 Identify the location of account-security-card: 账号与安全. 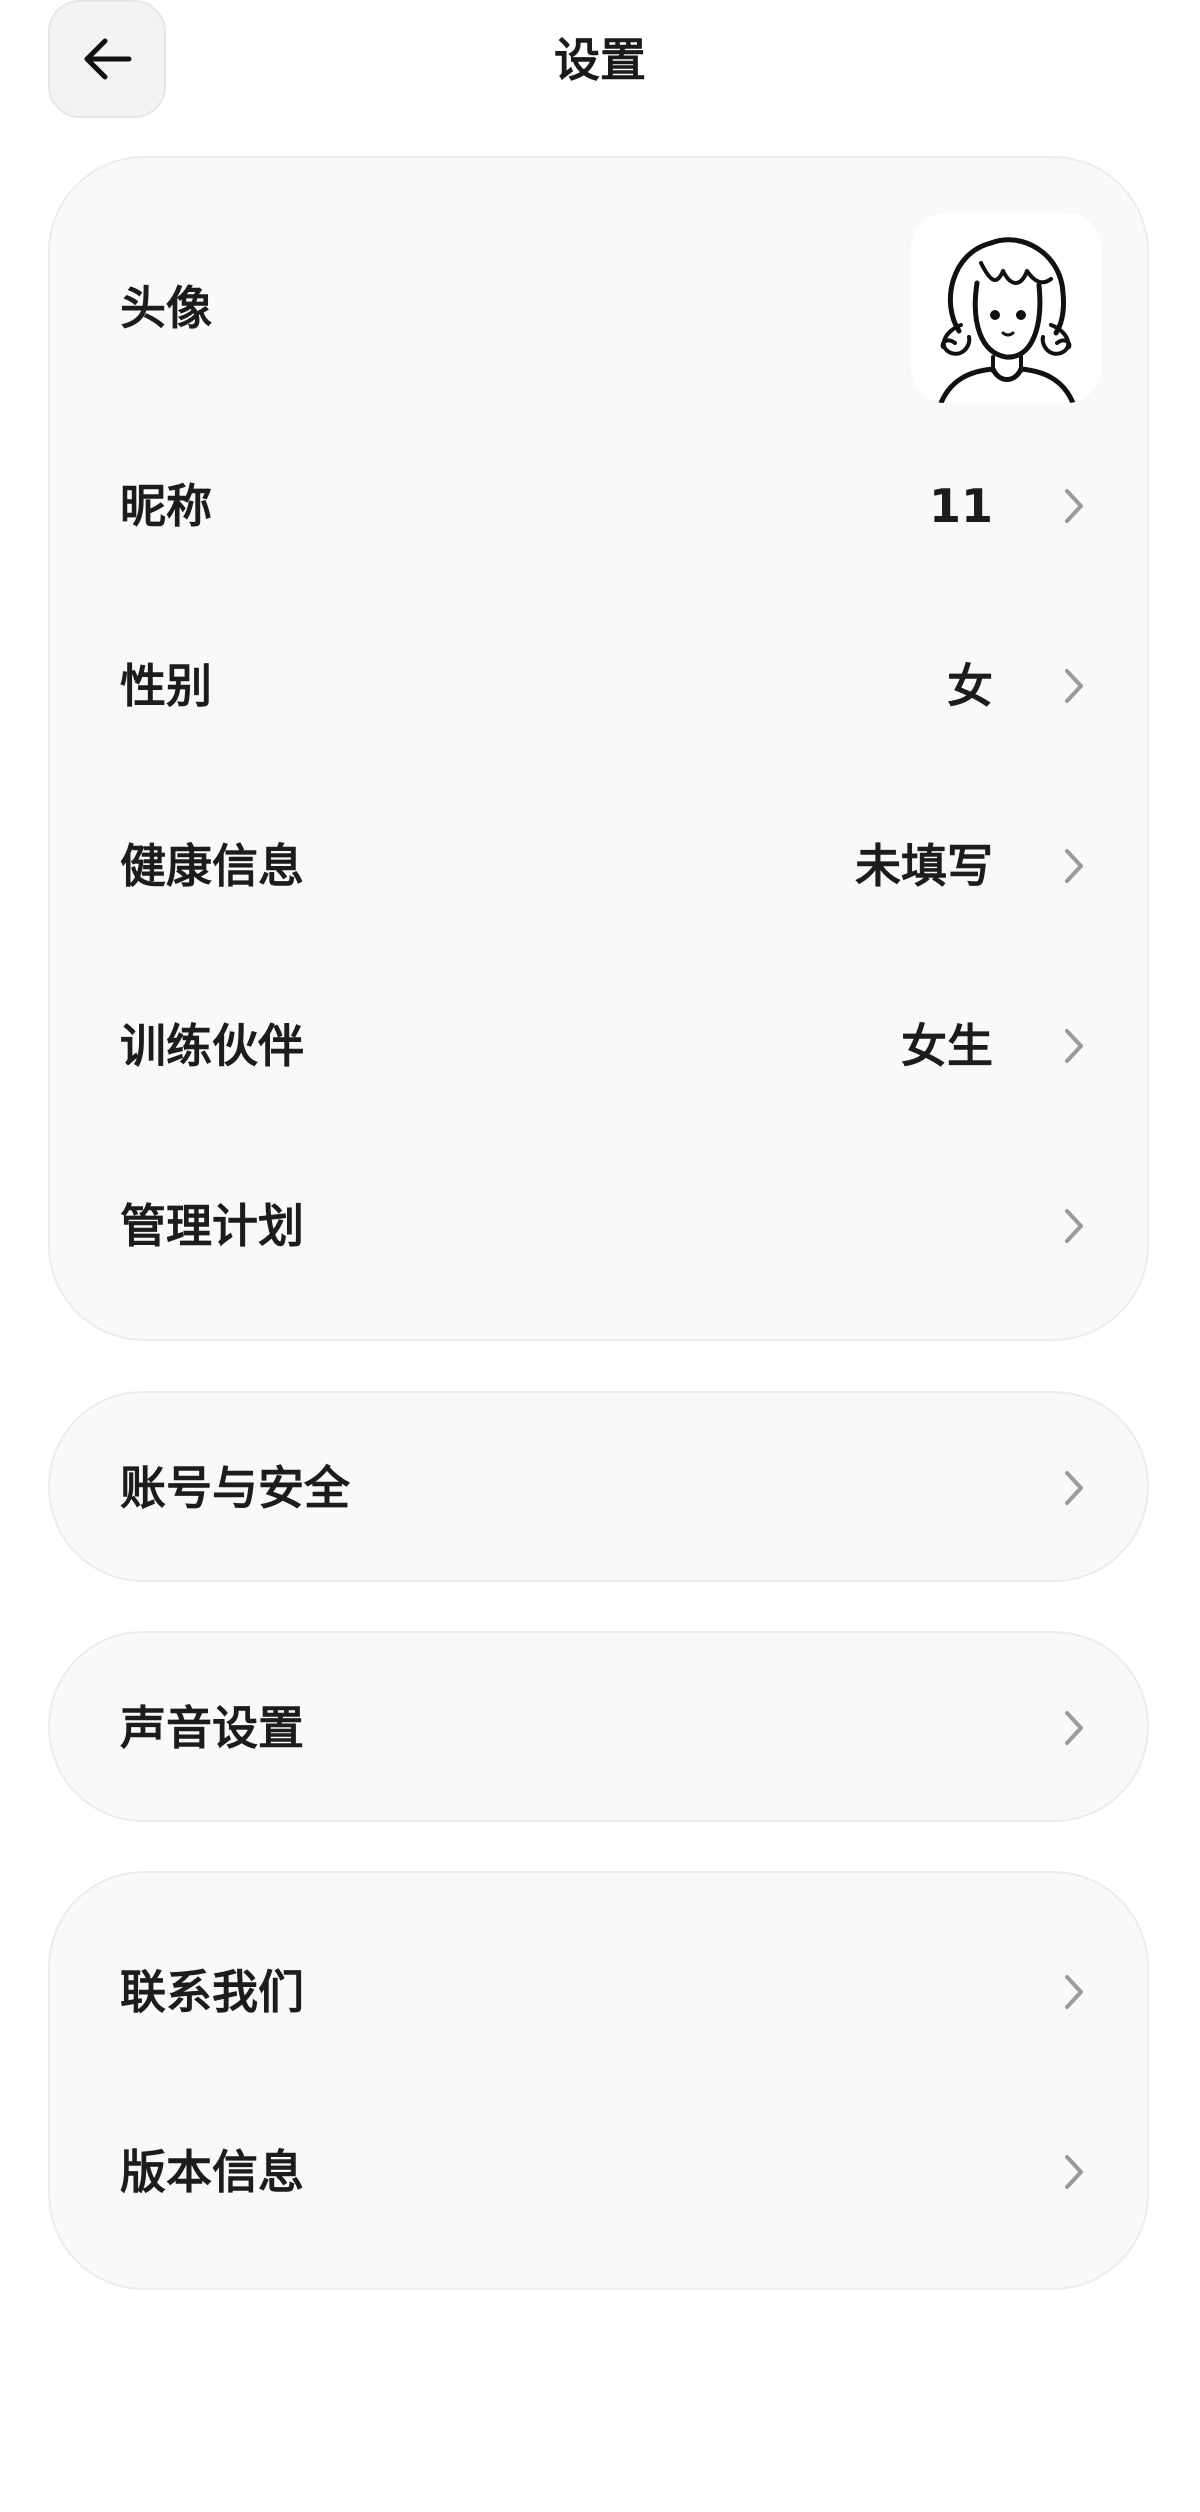
(598, 1486).